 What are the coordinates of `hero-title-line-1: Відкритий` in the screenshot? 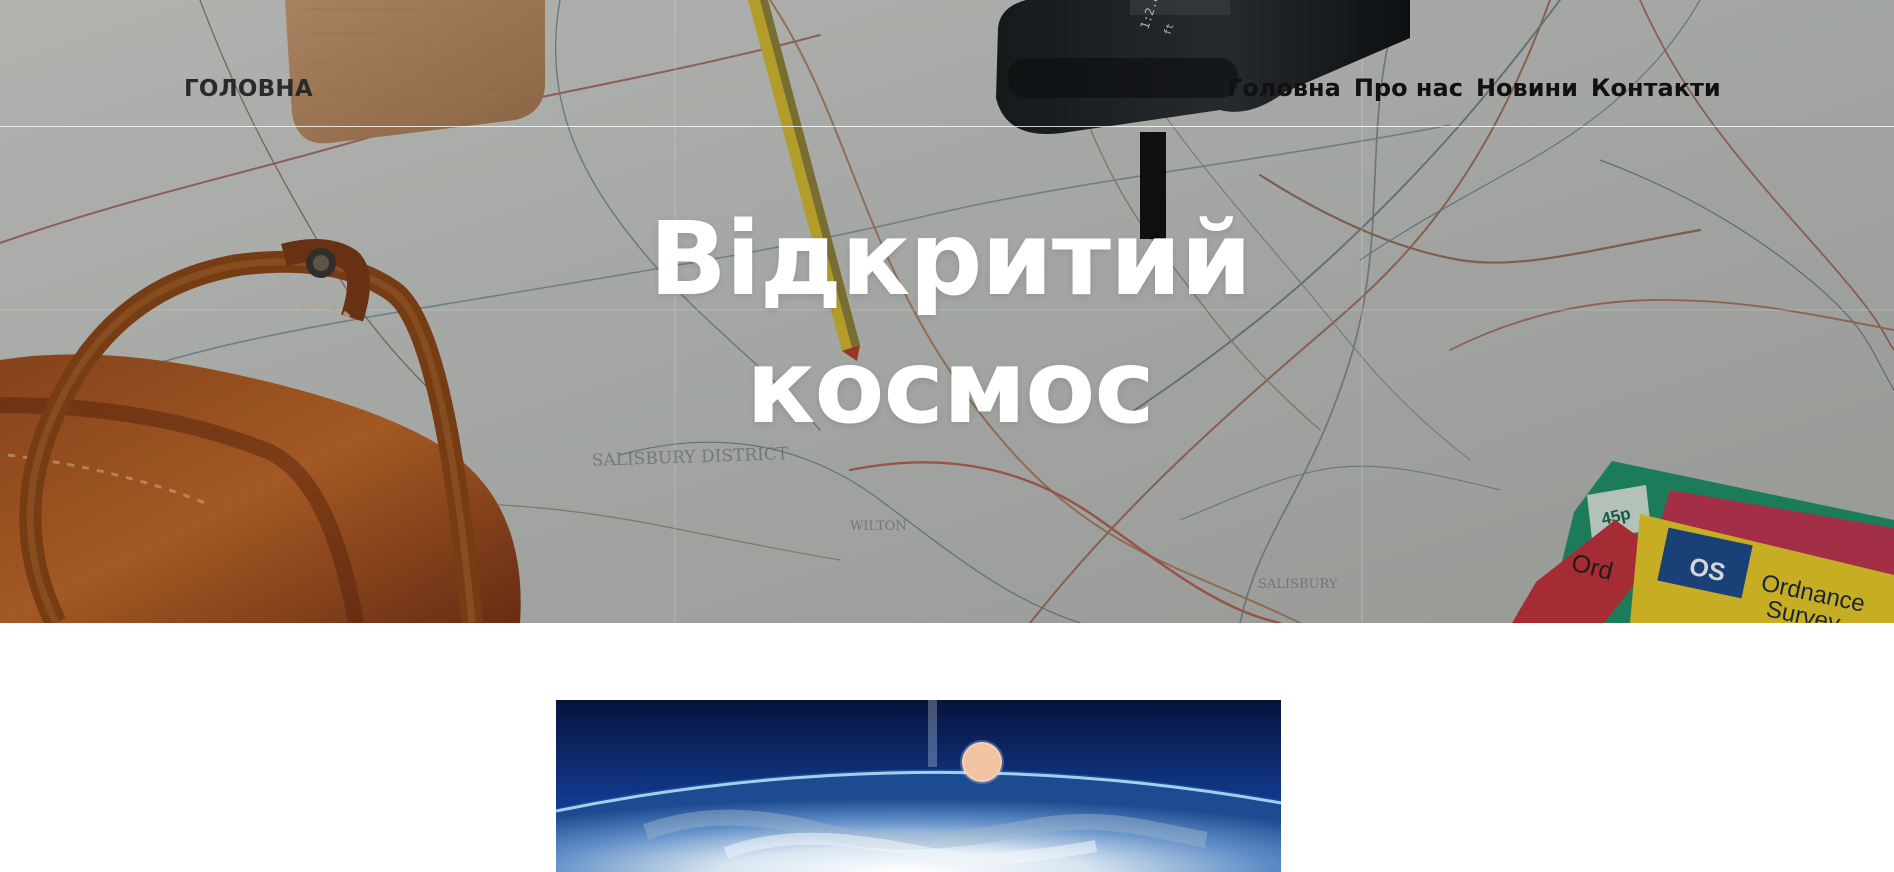 It's located at (950, 260).